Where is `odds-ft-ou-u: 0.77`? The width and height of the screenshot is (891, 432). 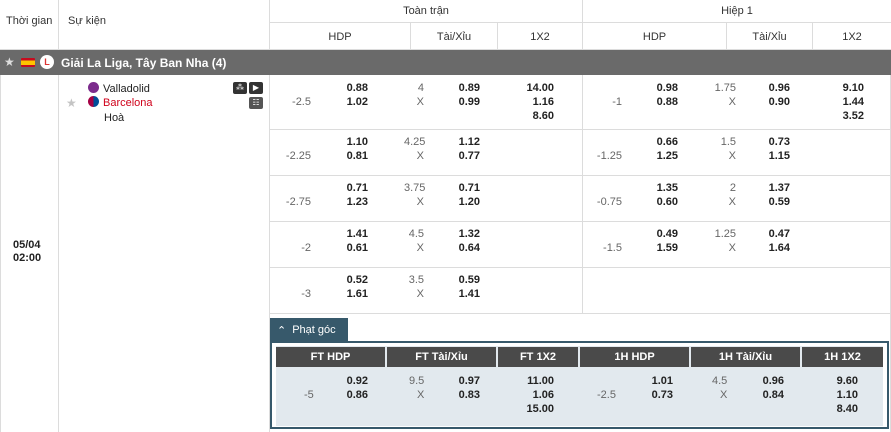 odds-ft-ou-u: 0.77 is located at coordinates (461, 156).